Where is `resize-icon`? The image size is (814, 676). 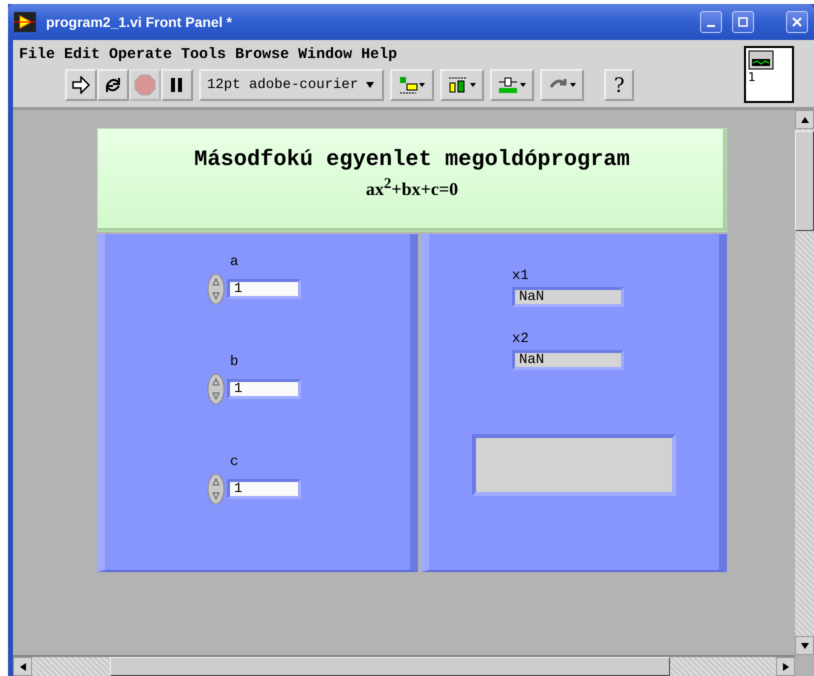 resize-icon is located at coordinates (512, 85).